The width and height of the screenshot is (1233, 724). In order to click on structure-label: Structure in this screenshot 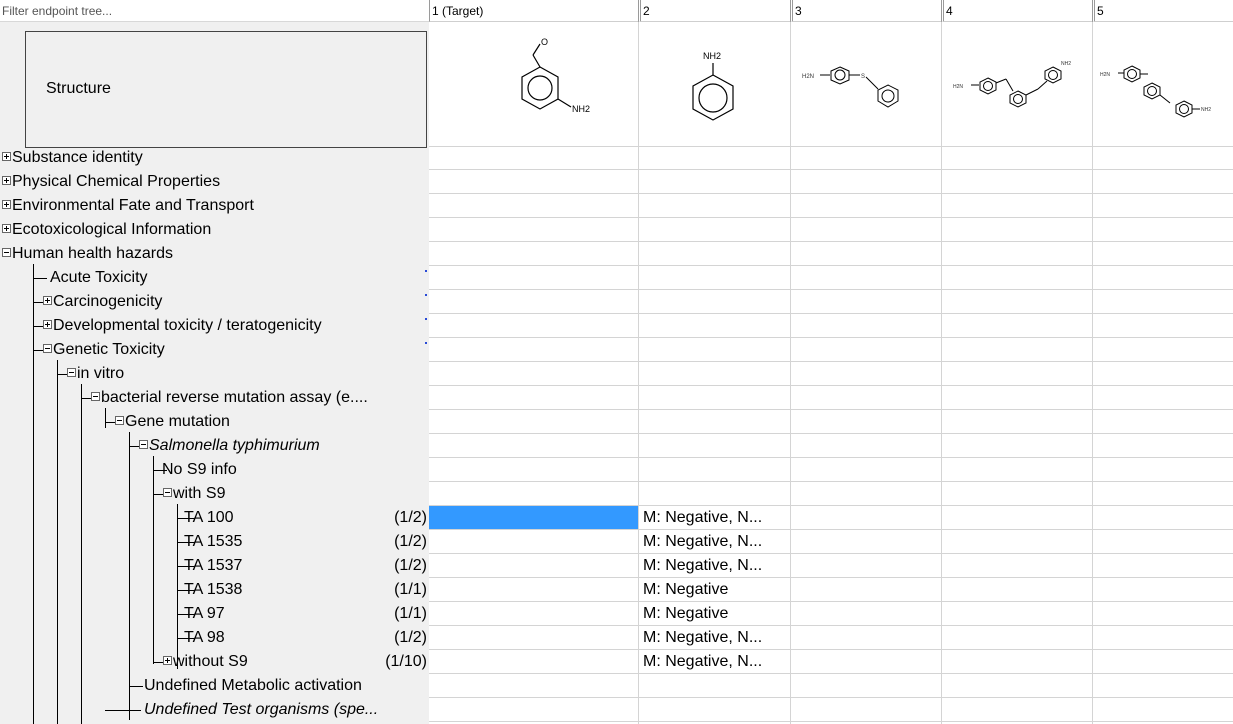, I will do `click(78, 88)`.